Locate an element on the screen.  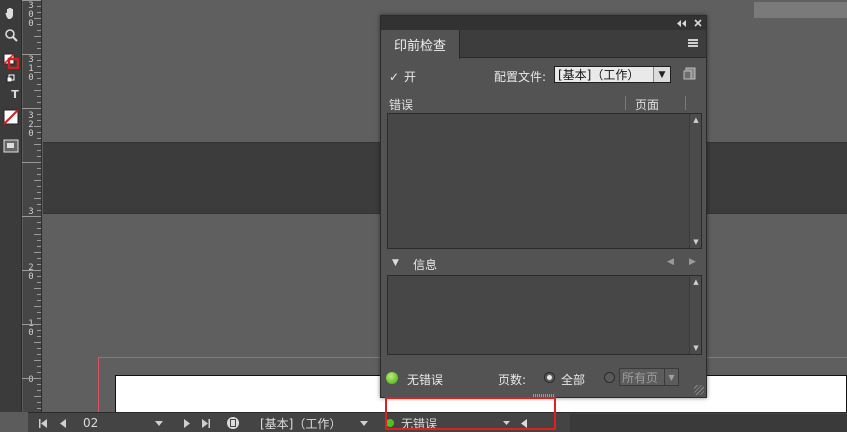
disclosure-triangle-icon: ▼ is located at coordinates (395, 263).